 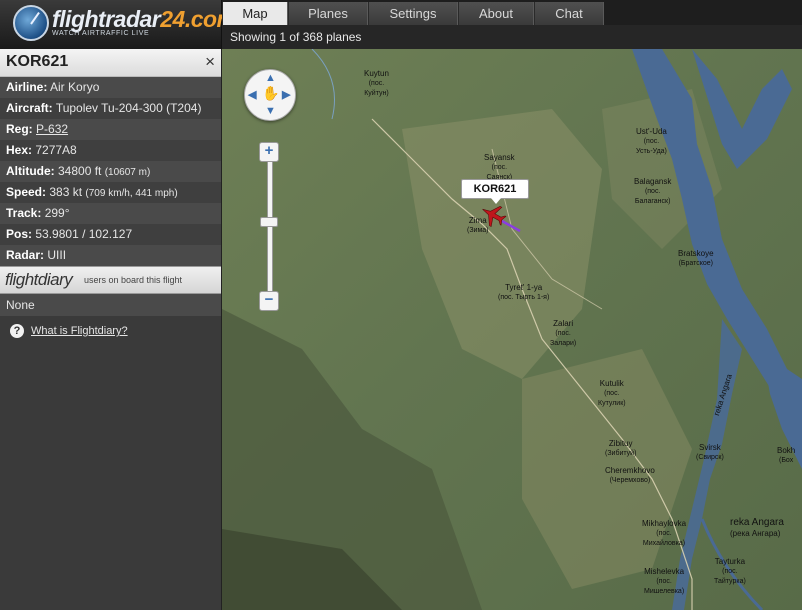 What do you see at coordinates (110, 129) in the screenshot?
I see `reg-row: Reg: P-632` at bounding box center [110, 129].